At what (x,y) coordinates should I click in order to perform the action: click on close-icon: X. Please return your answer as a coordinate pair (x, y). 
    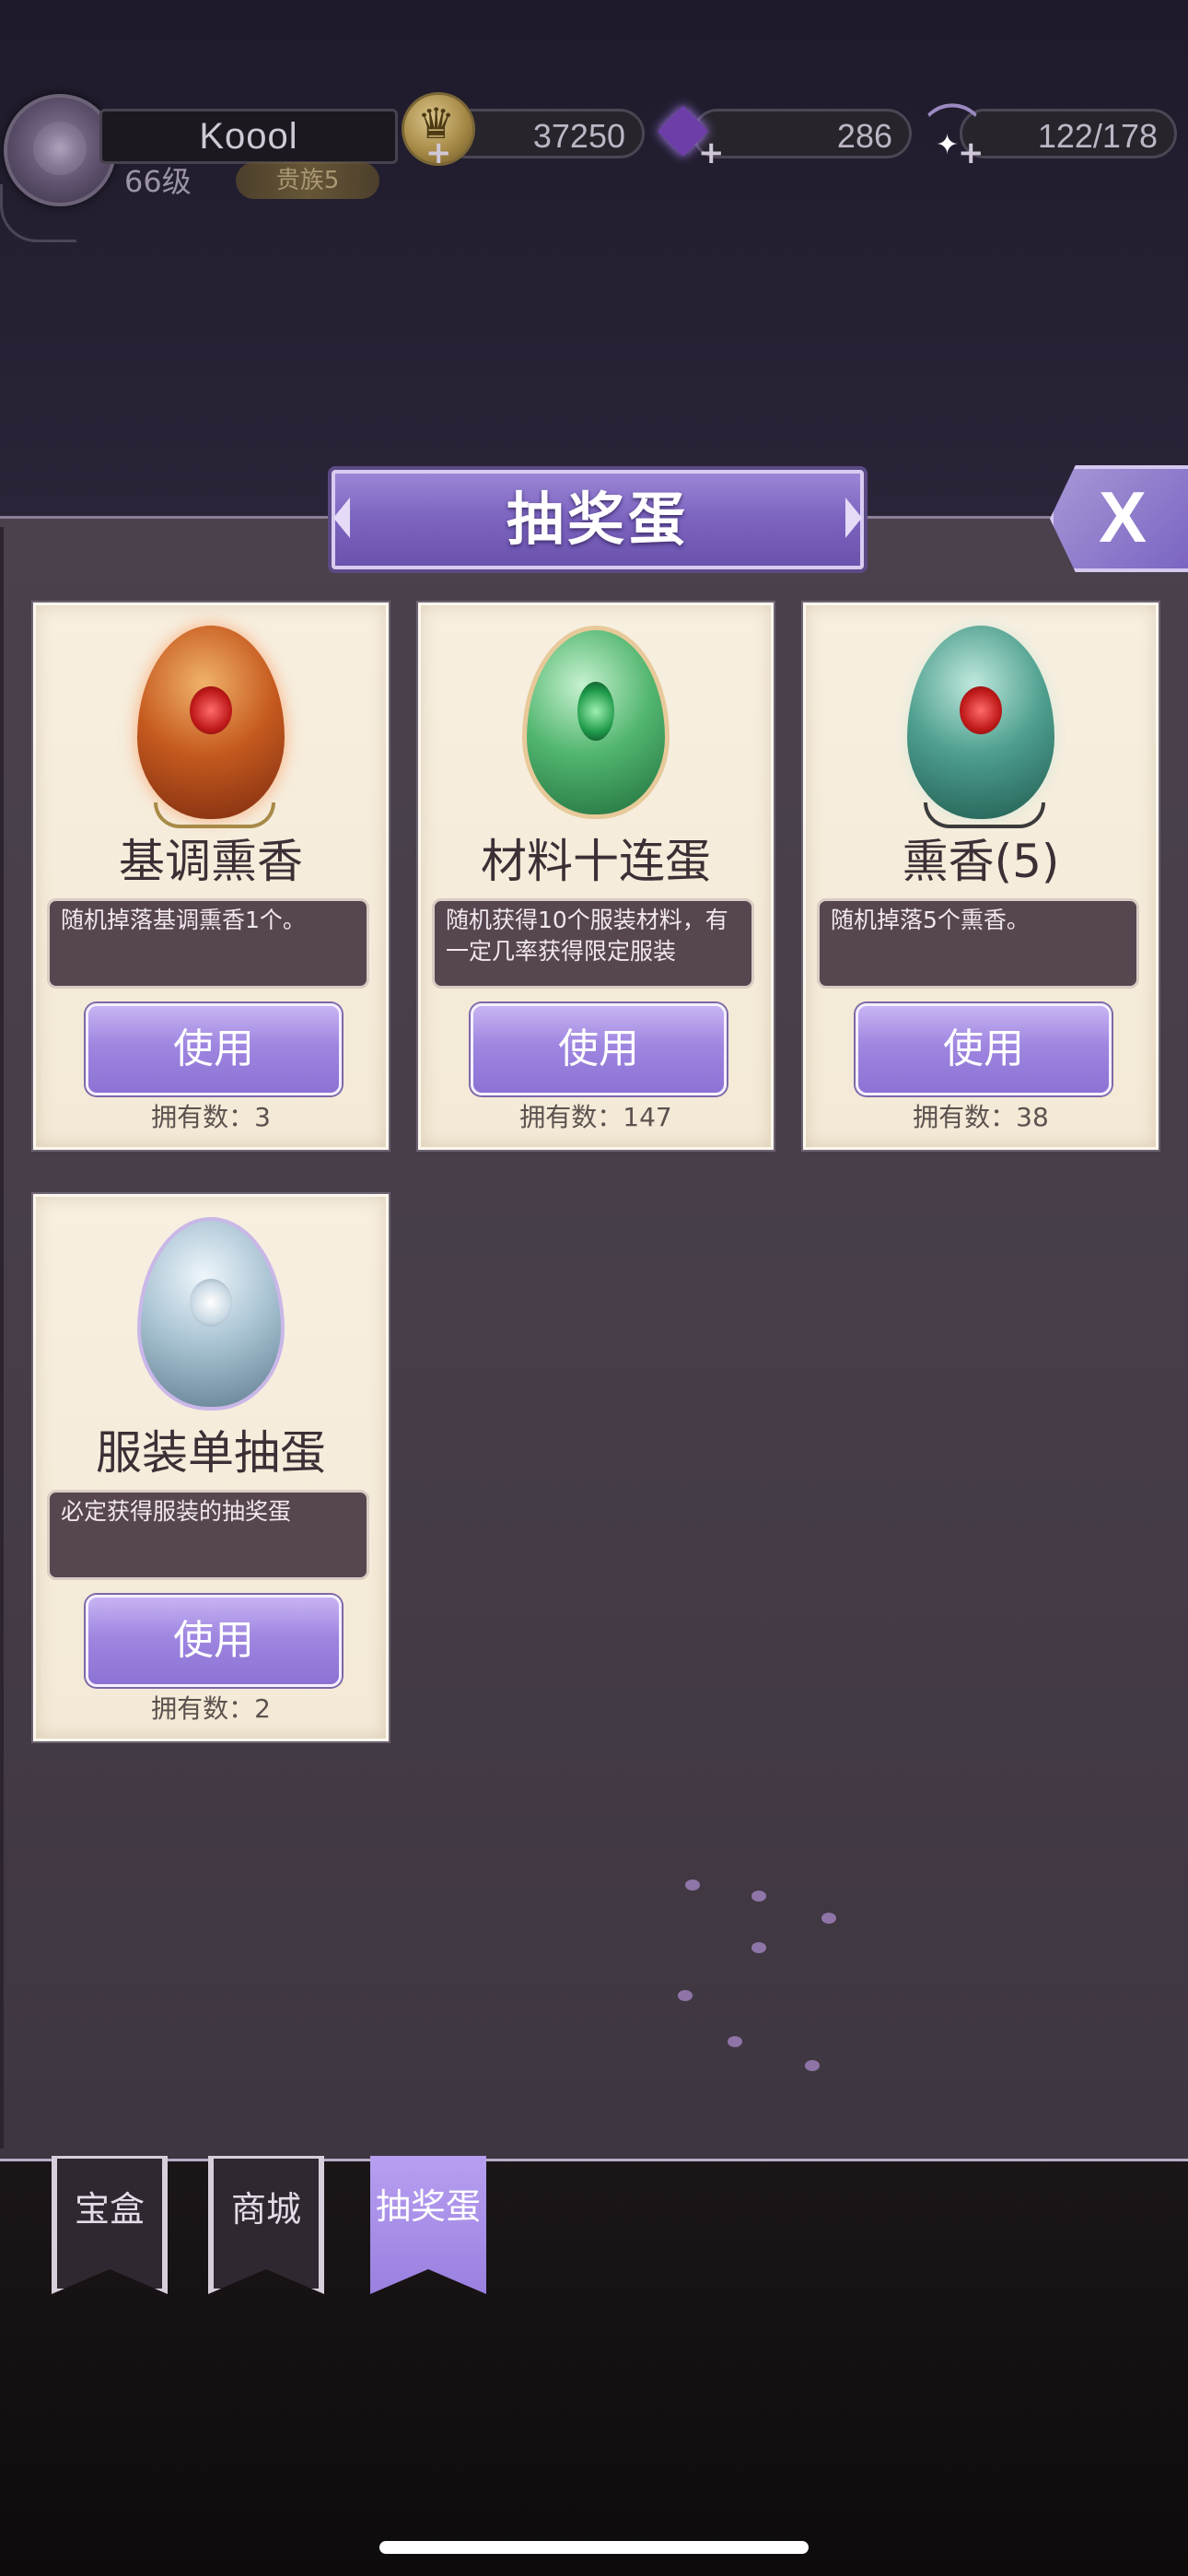
    Looking at the image, I should click on (1122, 516).